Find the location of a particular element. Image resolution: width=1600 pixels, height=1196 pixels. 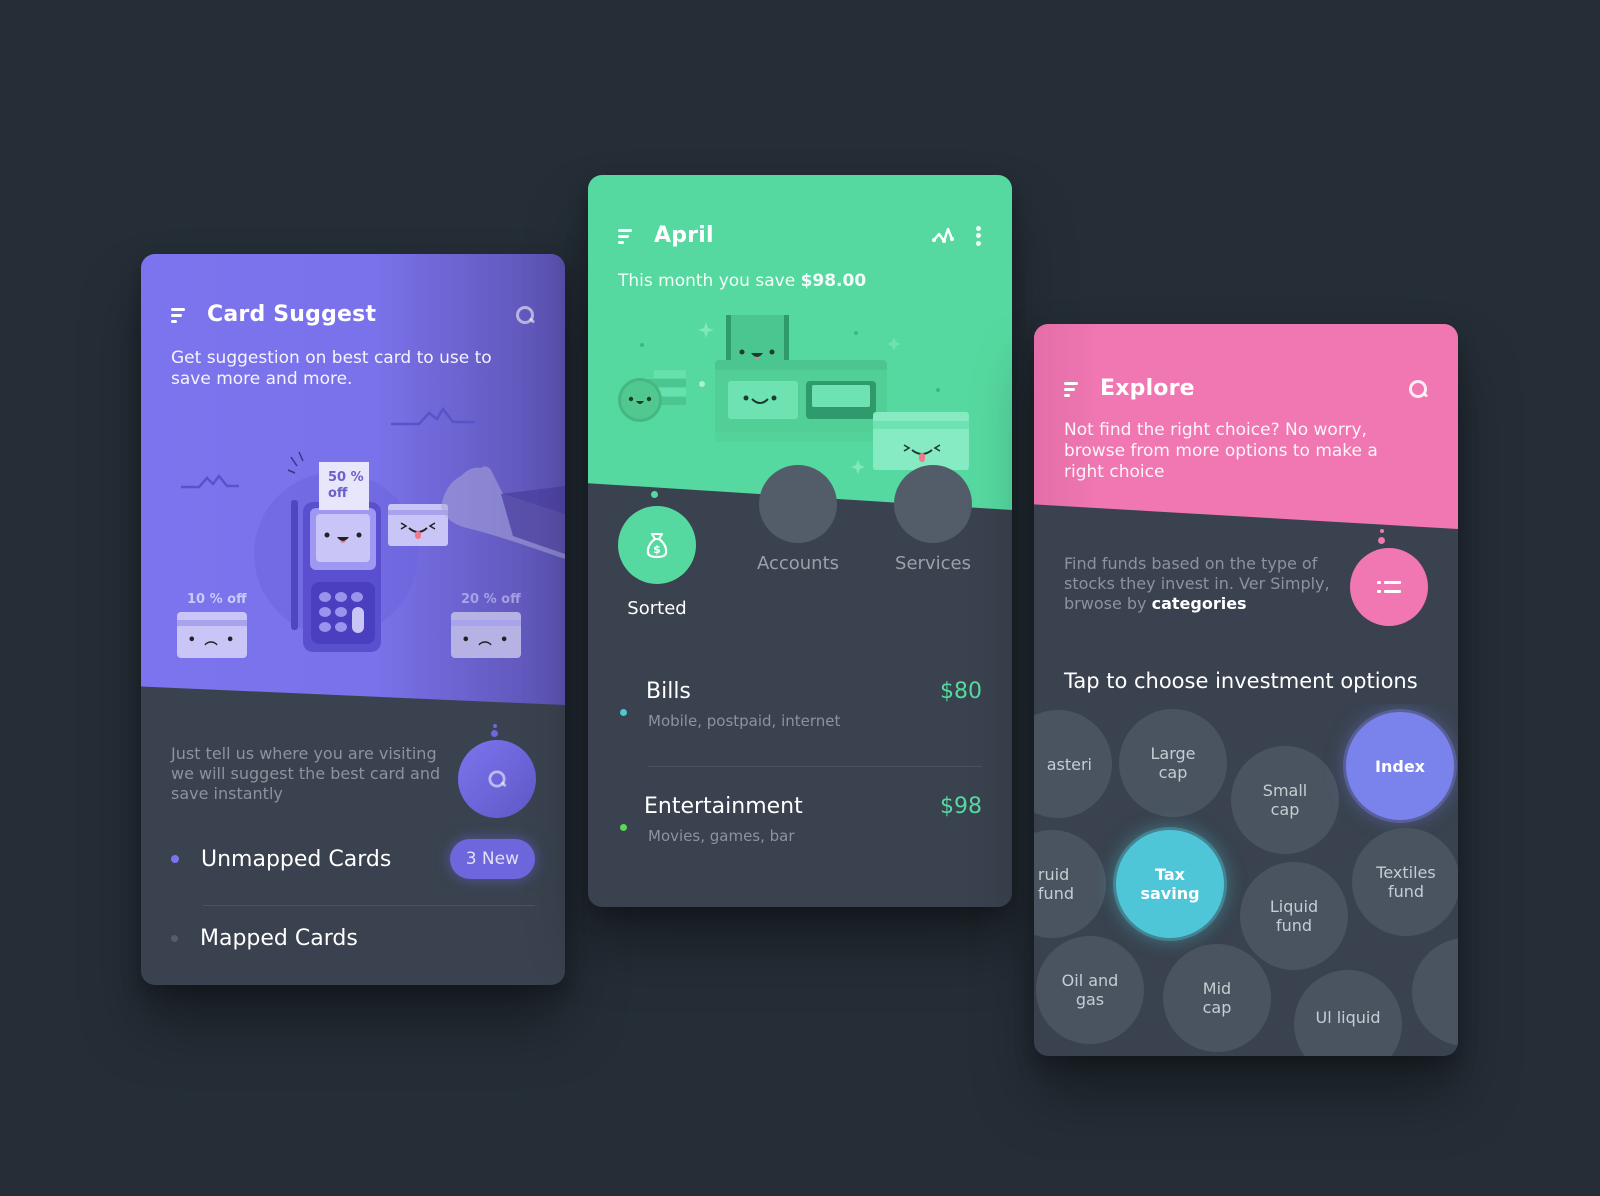

tab-sorted-circle: $ is located at coordinates (657, 545).